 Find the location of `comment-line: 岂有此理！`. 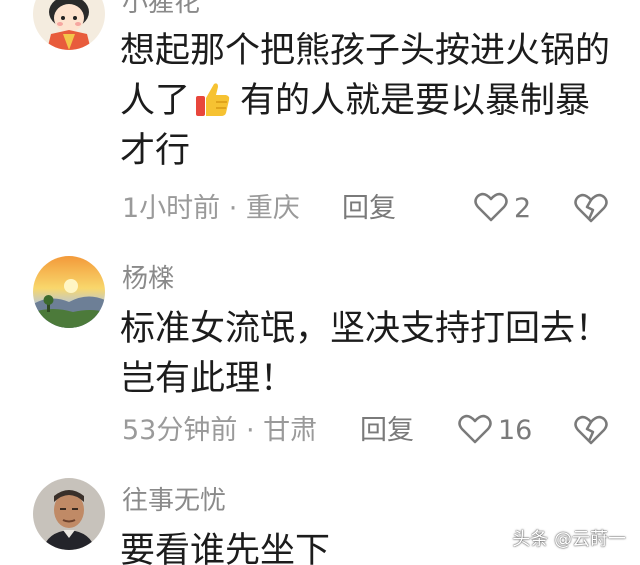

comment-line: 岂有此理！ is located at coordinates (208, 379).